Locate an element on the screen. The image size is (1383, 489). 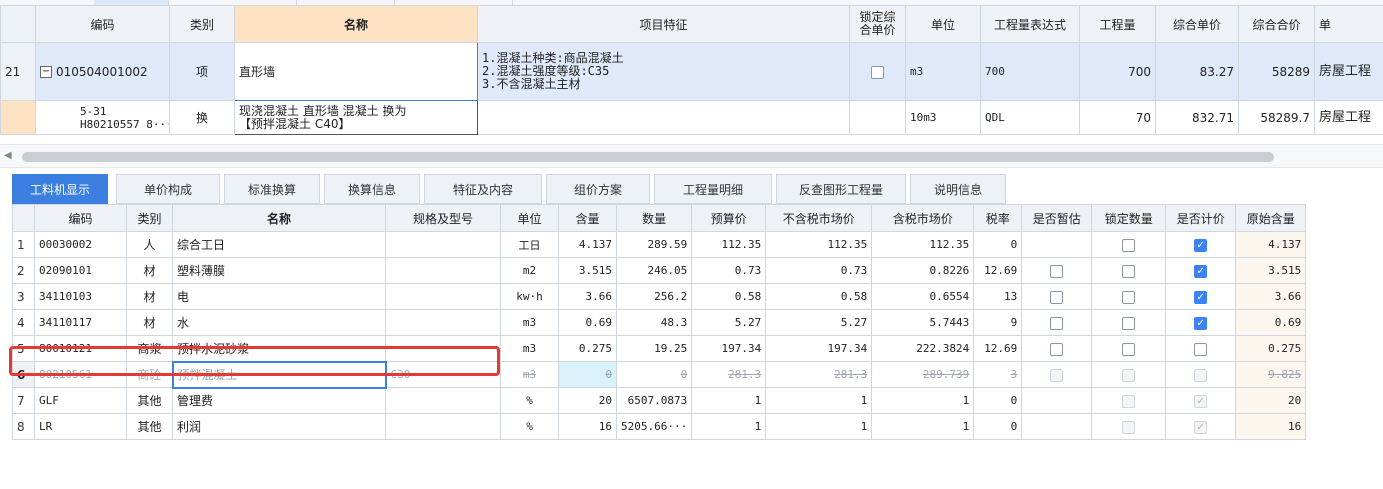
upper-header-code: 编码 is located at coordinates (102, 24).